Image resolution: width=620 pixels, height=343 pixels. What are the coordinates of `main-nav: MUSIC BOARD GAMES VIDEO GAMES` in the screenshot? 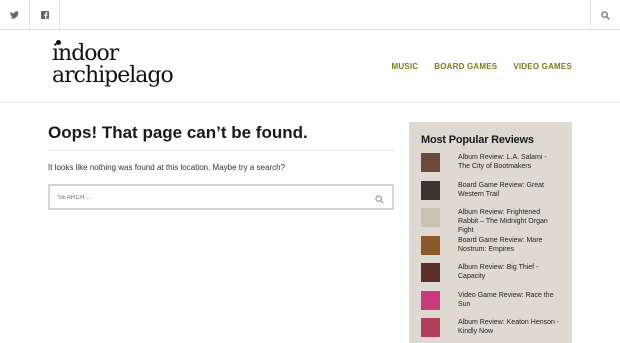 It's located at (481, 66).